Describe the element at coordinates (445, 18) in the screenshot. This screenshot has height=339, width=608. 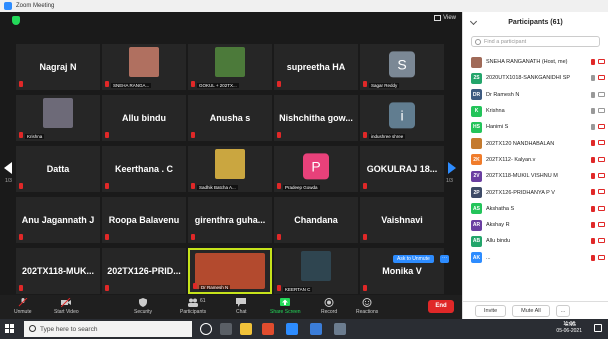
I see `view-button: View` at that location.